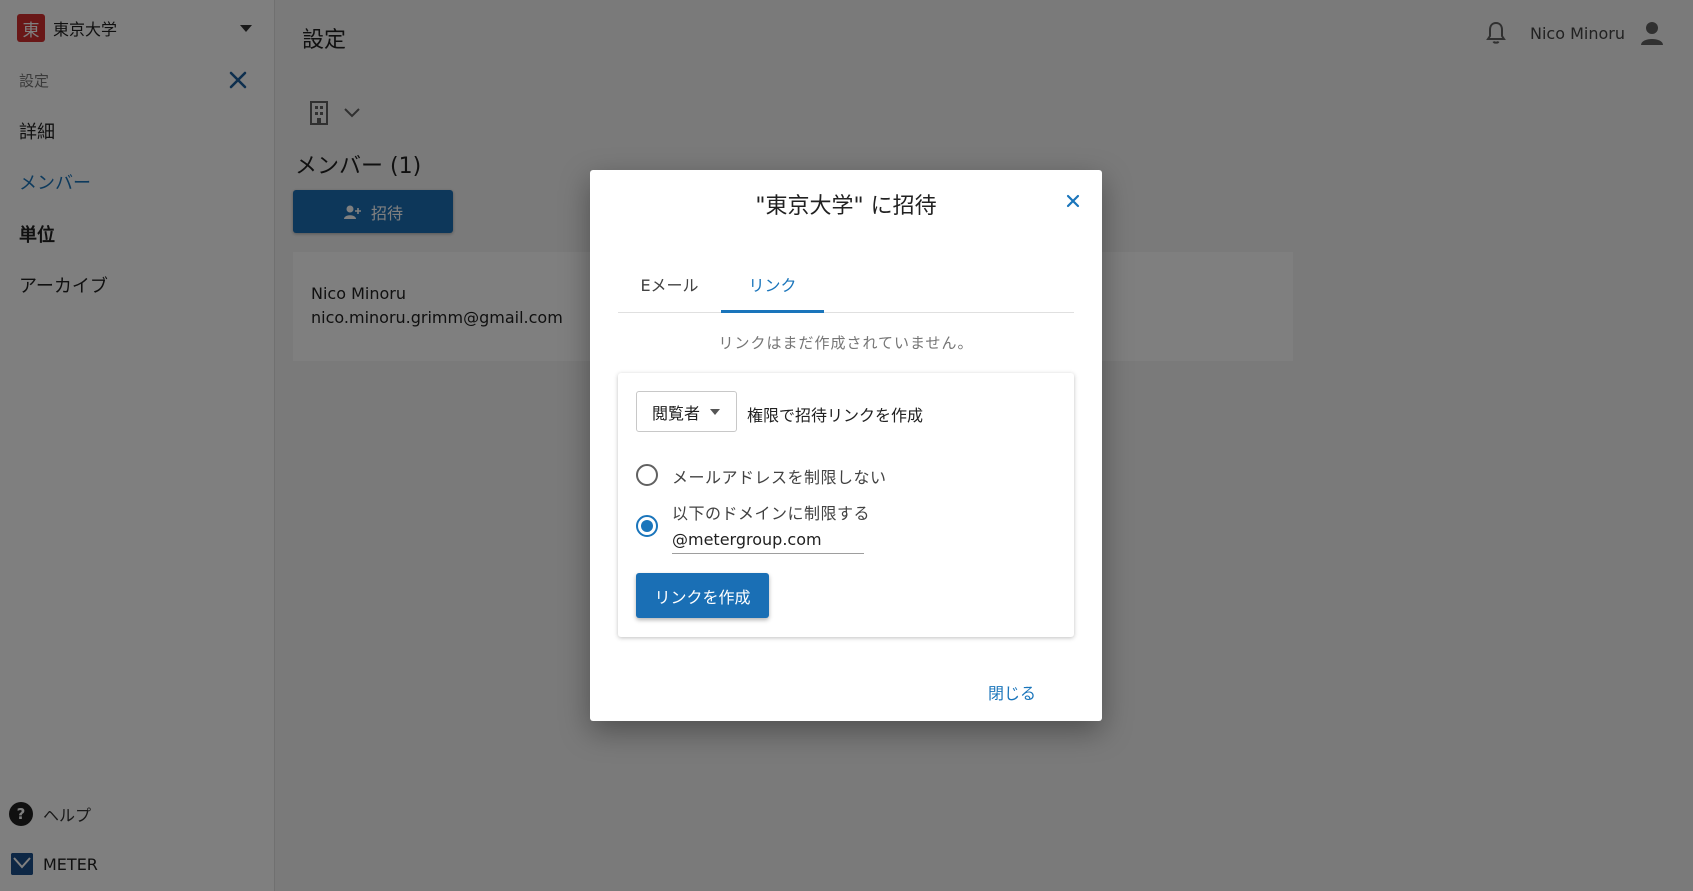 The height and width of the screenshot is (891, 1693). What do you see at coordinates (768, 539) in the screenshot?
I see `domain-input` at bounding box center [768, 539].